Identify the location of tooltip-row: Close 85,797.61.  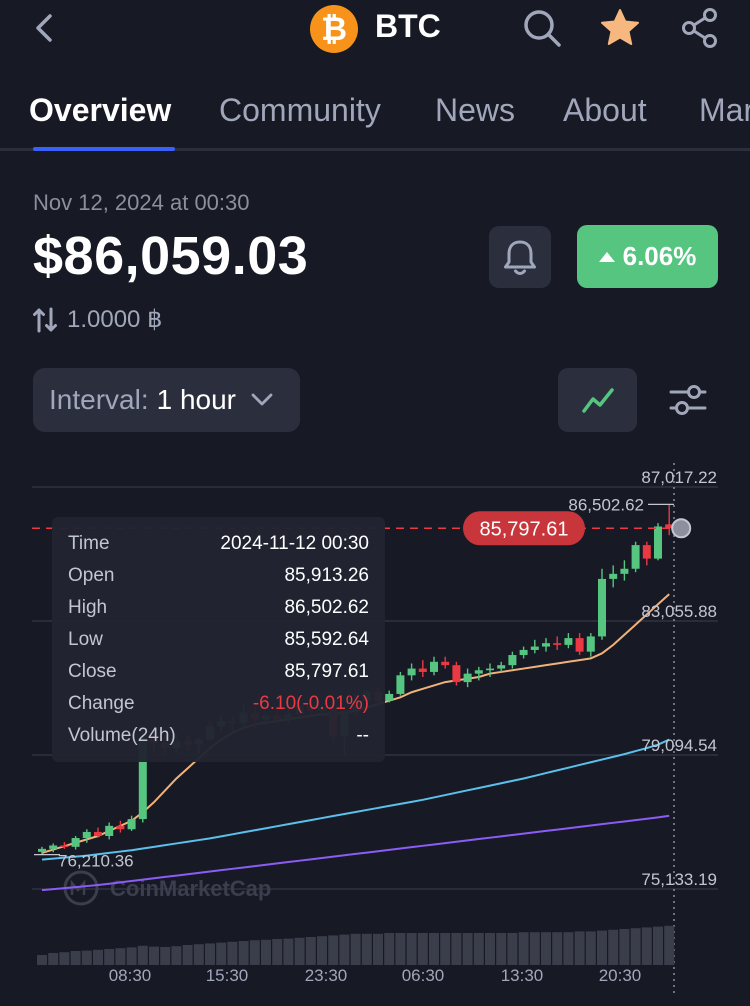
(218, 675).